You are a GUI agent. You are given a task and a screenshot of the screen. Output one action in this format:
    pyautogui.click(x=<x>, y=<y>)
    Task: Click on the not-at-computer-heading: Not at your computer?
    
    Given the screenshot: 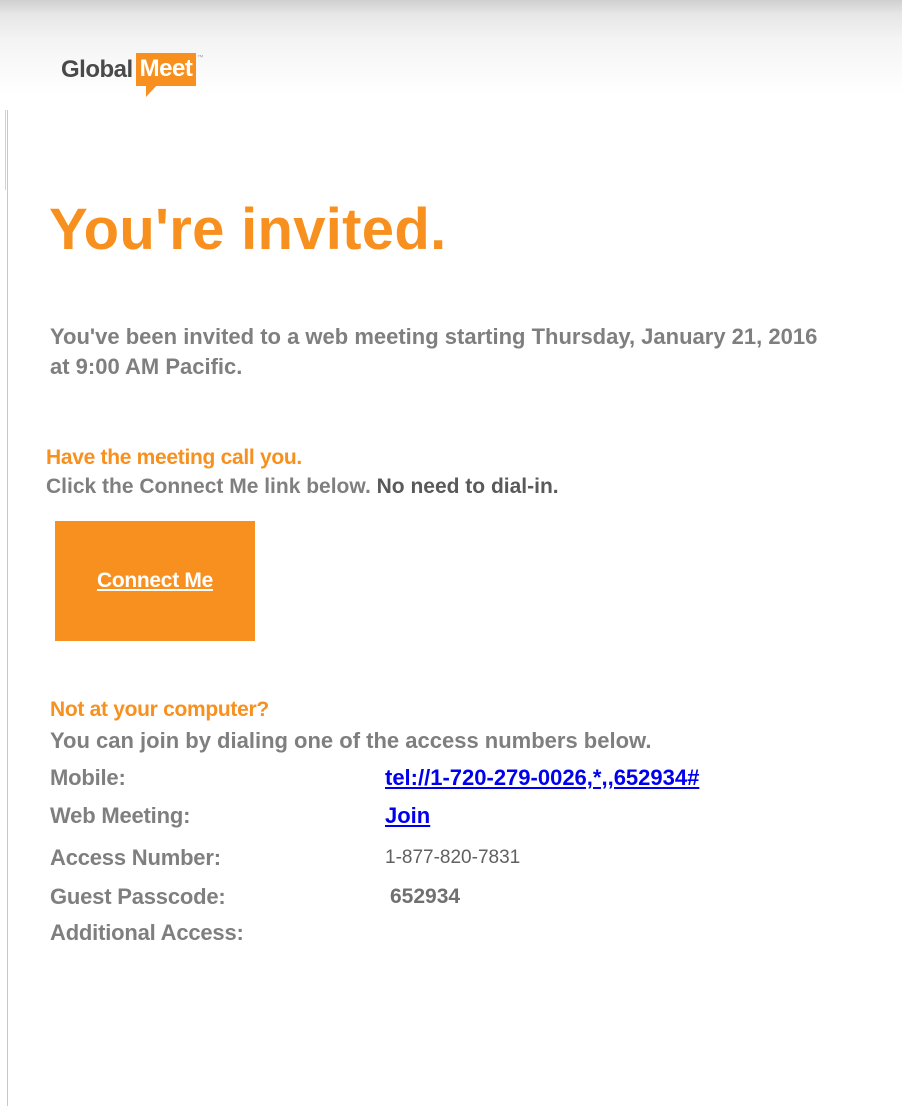 What is the action you would take?
    pyautogui.click(x=159, y=709)
    